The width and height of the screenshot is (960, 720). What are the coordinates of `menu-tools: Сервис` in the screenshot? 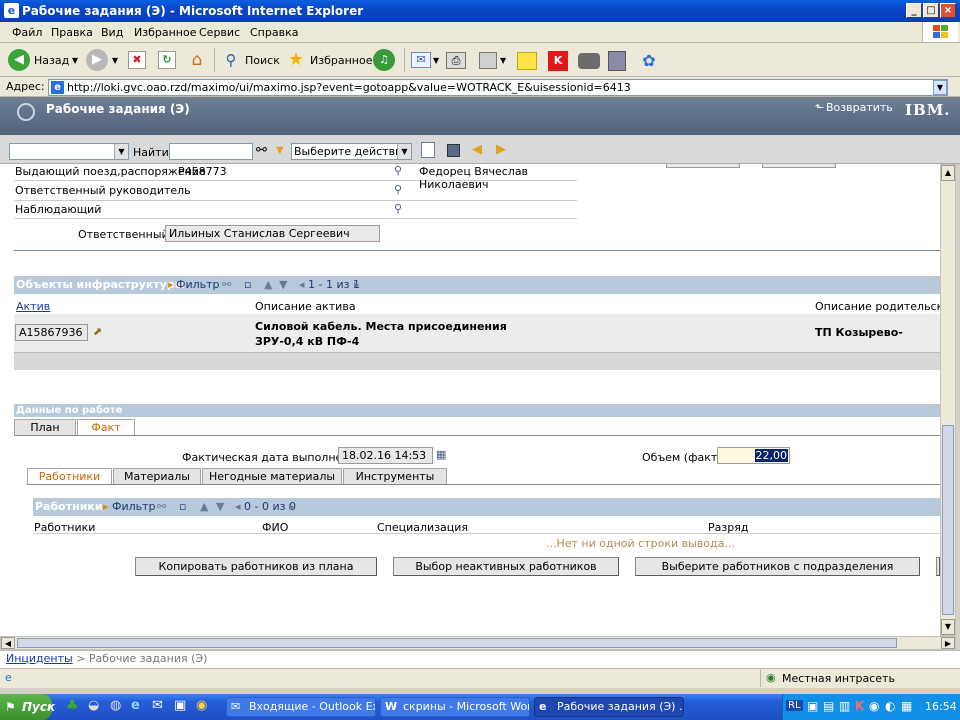 It's located at (219, 32).